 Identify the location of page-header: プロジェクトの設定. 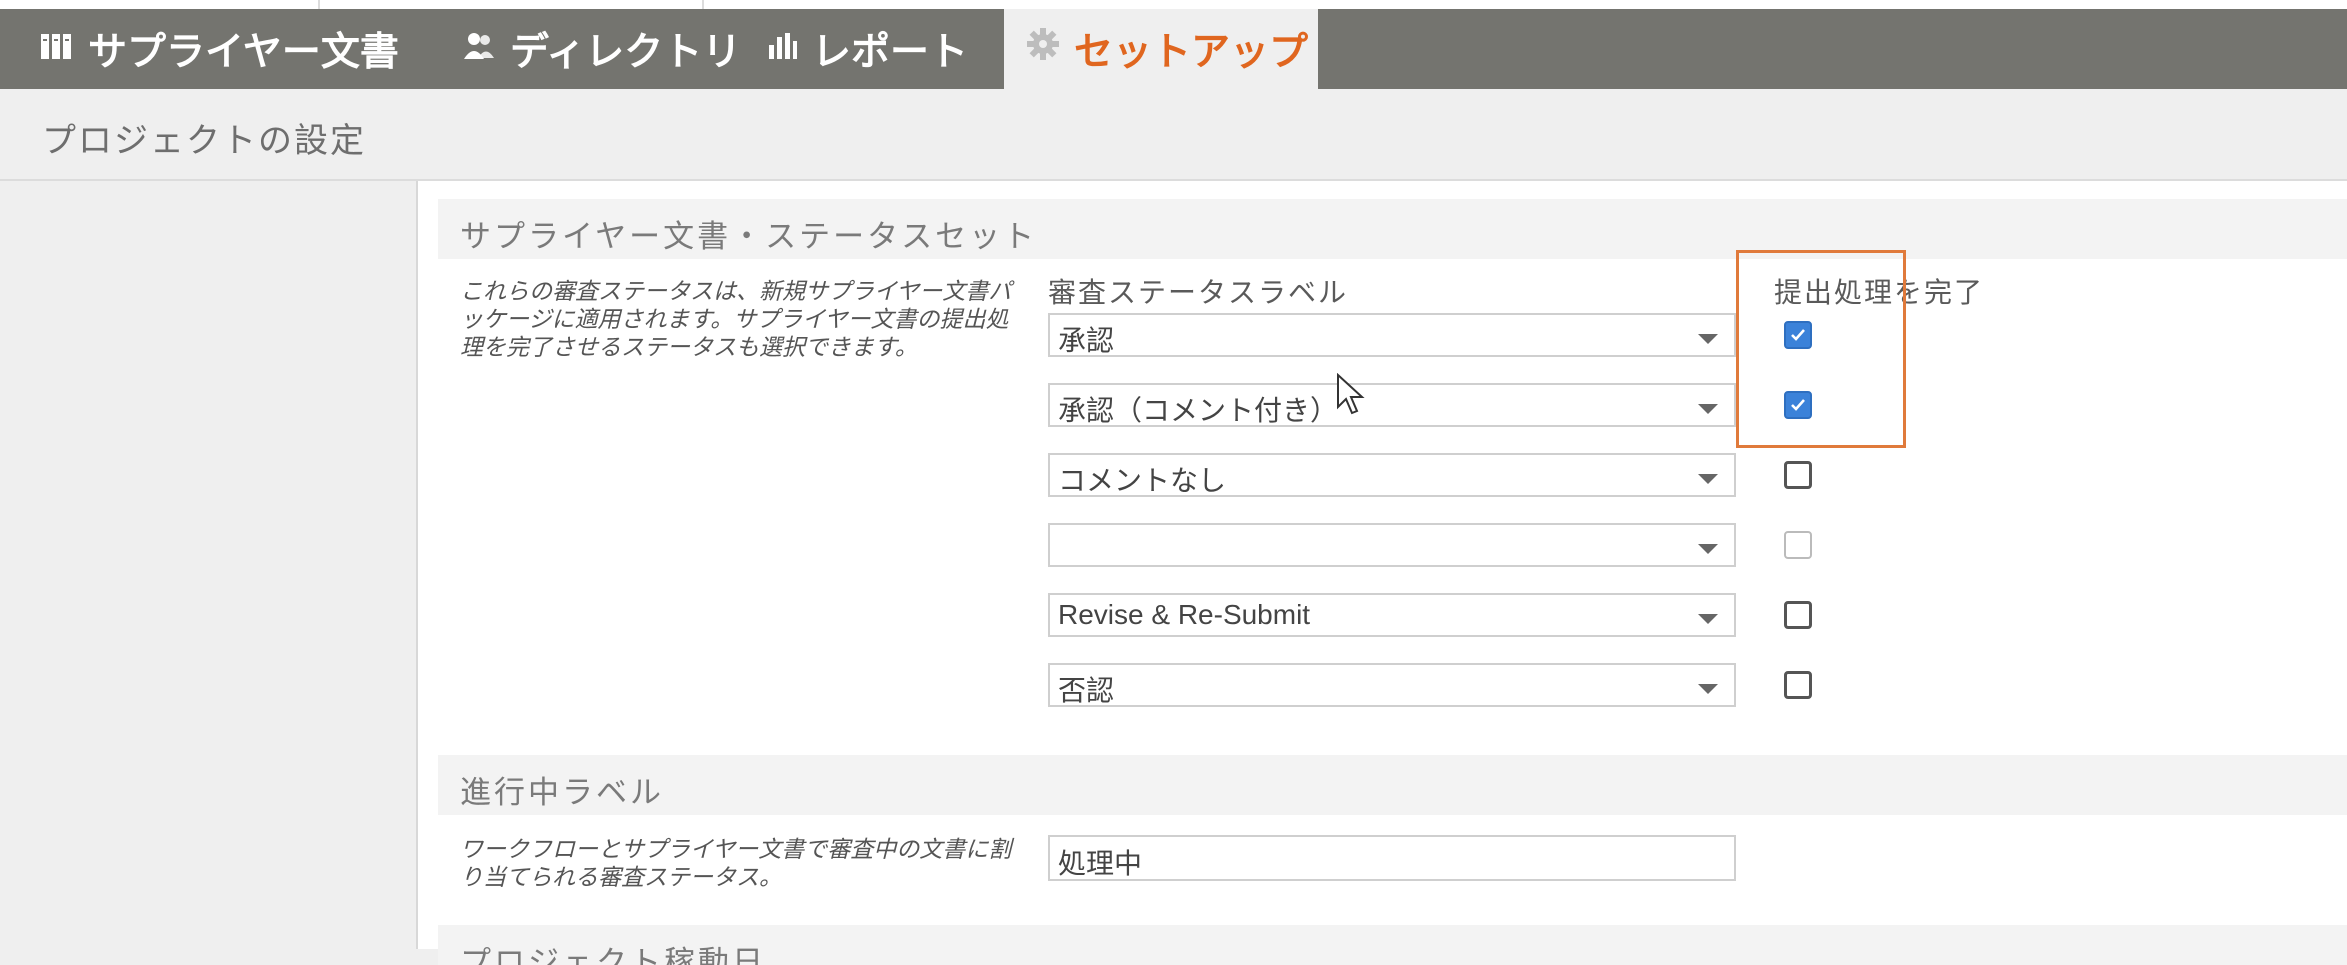
(1173, 135).